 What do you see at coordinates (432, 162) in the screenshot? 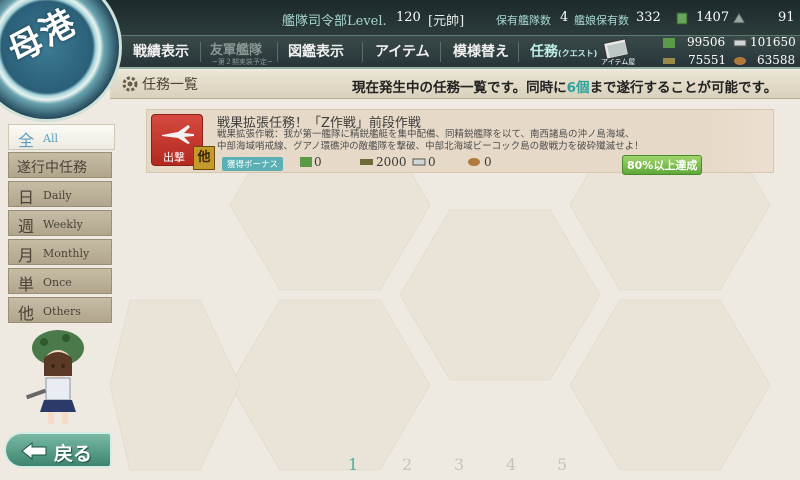
I see `reward-steel: 0` at bounding box center [432, 162].